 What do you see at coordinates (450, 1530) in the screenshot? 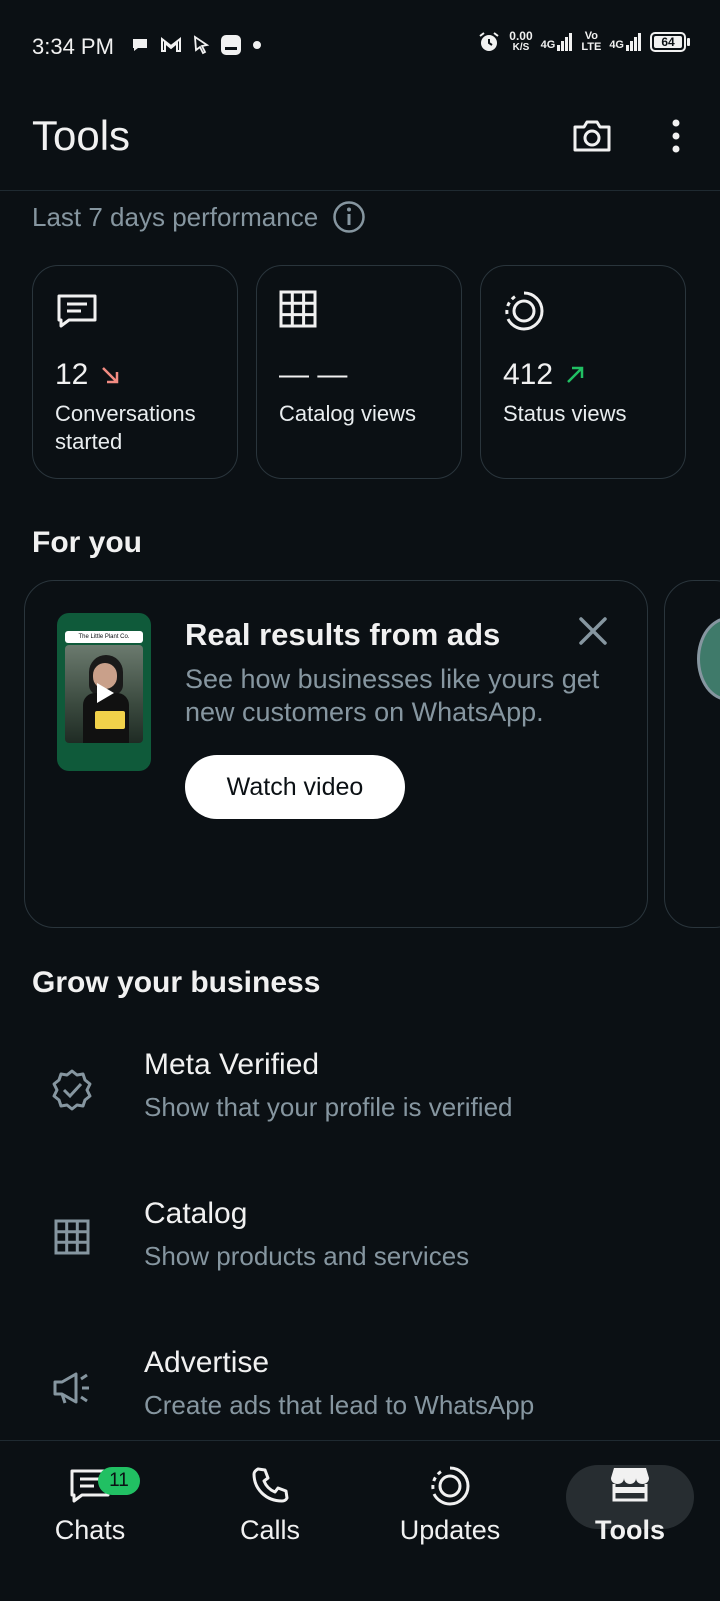
I see `nav-label: Updates` at bounding box center [450, 1530].